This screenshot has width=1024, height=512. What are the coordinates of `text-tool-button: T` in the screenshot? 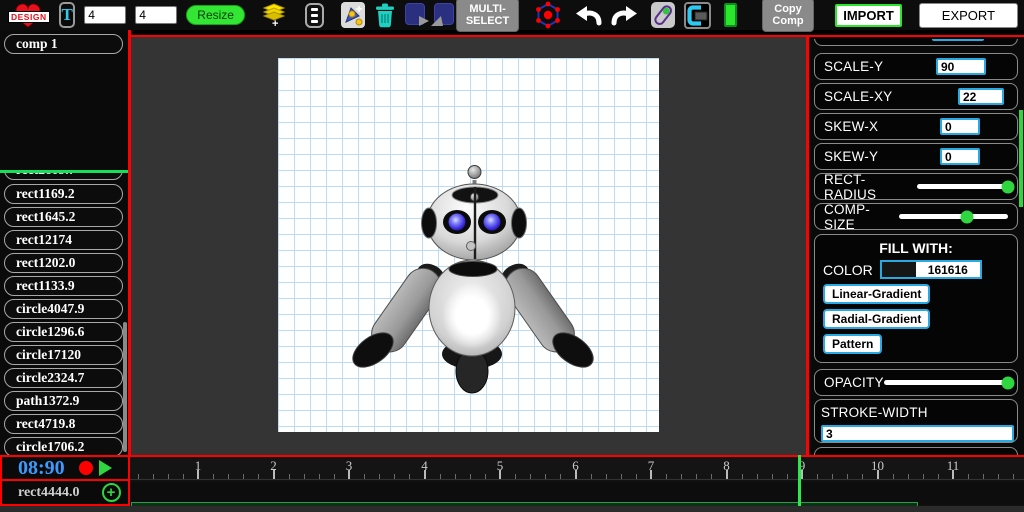 It's located at (67, 15).